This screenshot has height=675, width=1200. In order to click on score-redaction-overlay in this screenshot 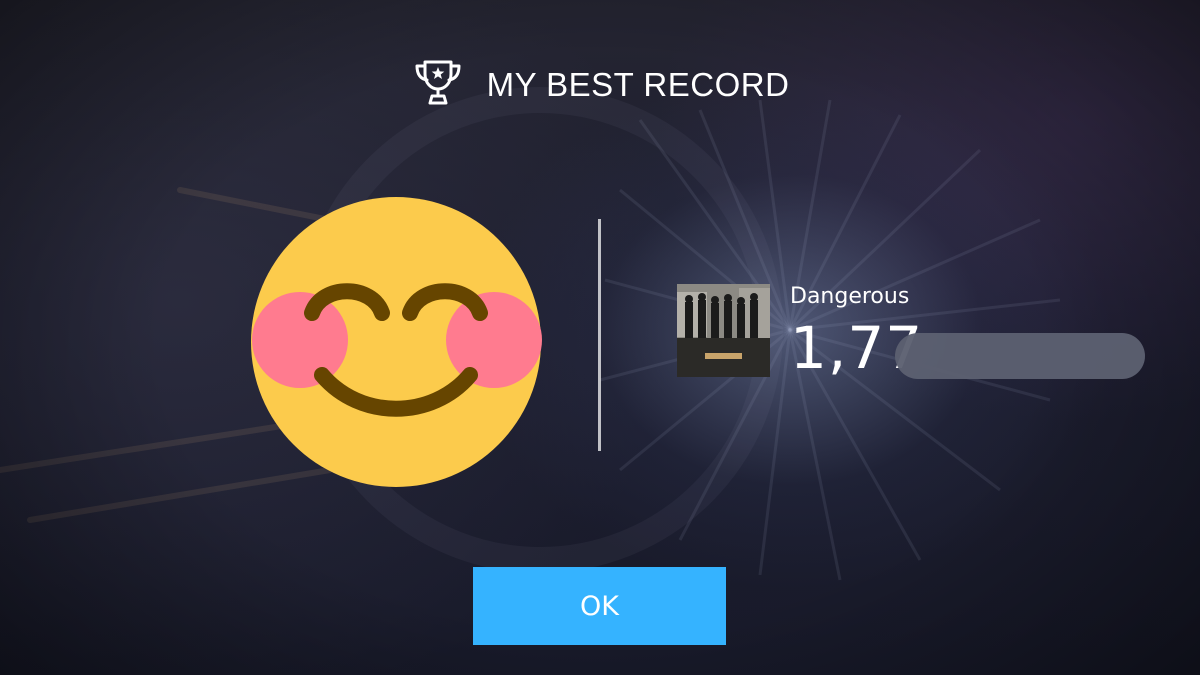, I will do `click(1020, 356)`.